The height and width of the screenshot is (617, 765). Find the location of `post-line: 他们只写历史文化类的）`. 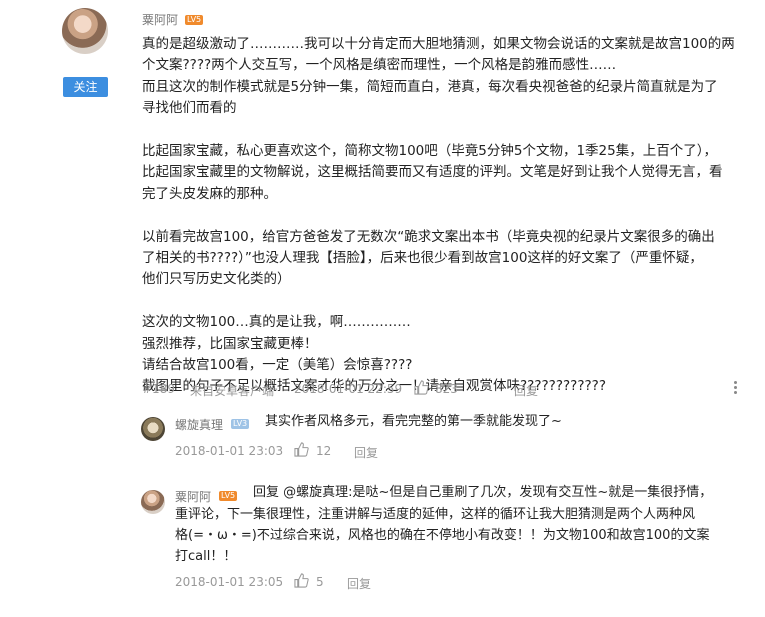

post-line: 他们只写历史文化类的） is located at coordinates (216, 279).